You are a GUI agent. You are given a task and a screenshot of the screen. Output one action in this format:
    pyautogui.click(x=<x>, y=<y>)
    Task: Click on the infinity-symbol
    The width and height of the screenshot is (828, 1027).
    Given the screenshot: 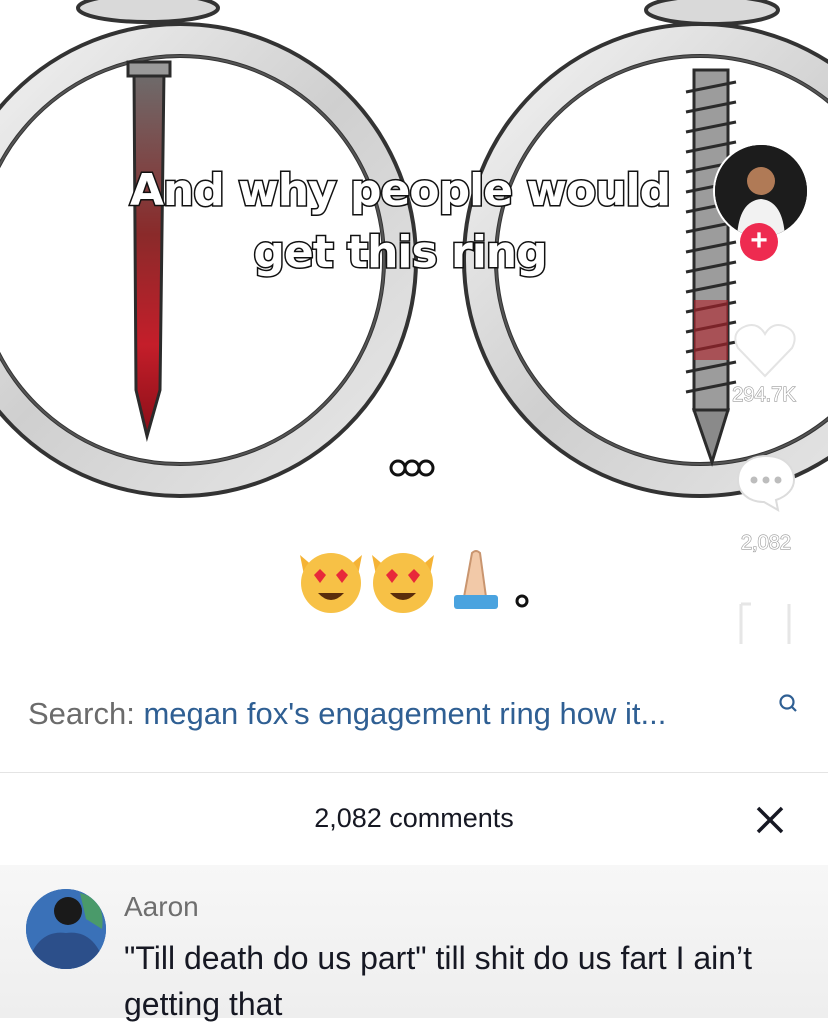 What is the action you would take?
    pyautogui.click(x=412, y=468)
    